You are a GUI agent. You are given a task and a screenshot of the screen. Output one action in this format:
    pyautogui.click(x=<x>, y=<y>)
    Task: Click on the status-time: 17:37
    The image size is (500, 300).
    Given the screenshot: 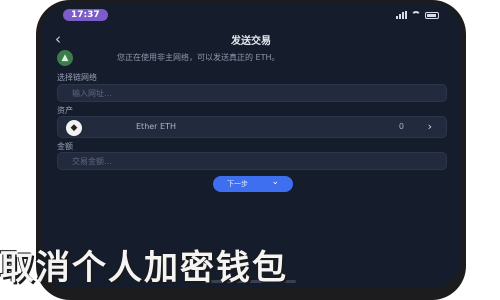 What is the action you would take?
    pyautogui.click(x=85, y=15)
    